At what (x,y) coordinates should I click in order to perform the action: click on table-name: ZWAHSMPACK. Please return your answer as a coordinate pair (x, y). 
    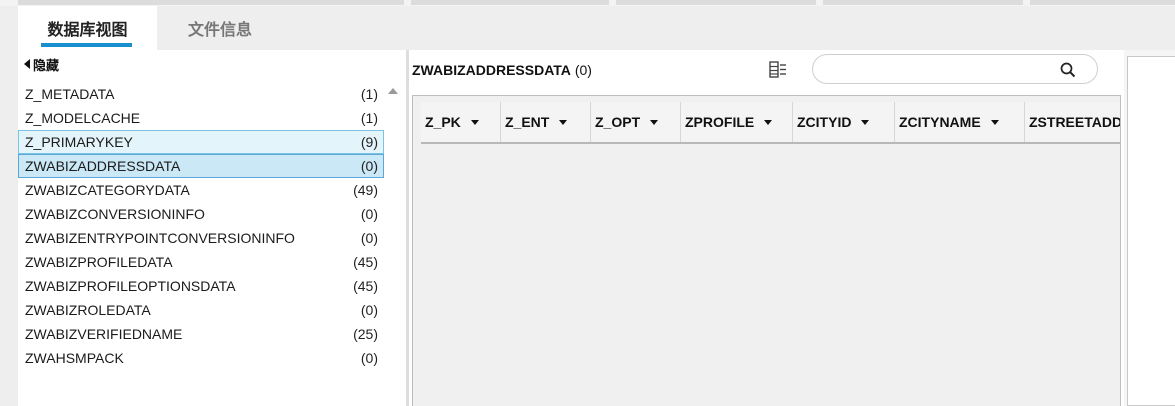
    Looking at the image, I should click on (74, 358).